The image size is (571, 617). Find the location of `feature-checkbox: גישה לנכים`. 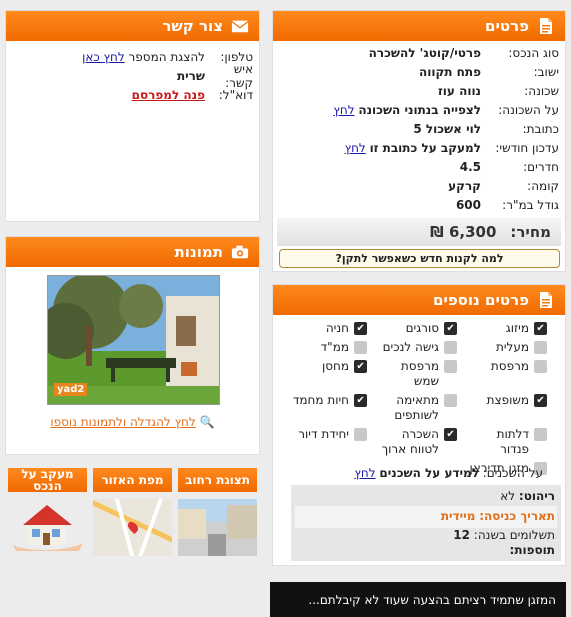

feature-checkbox: גישה לנכים is located at coordinates (416, 347).